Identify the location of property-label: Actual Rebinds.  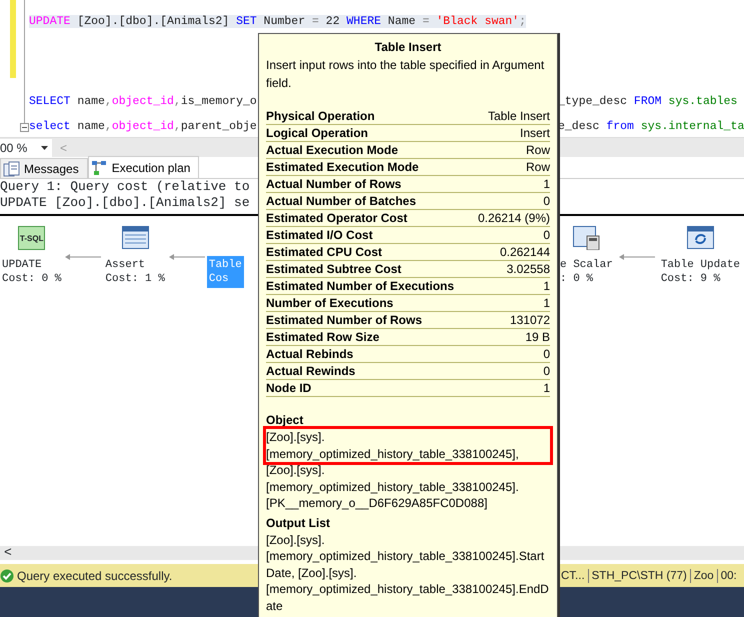
(310, 354).